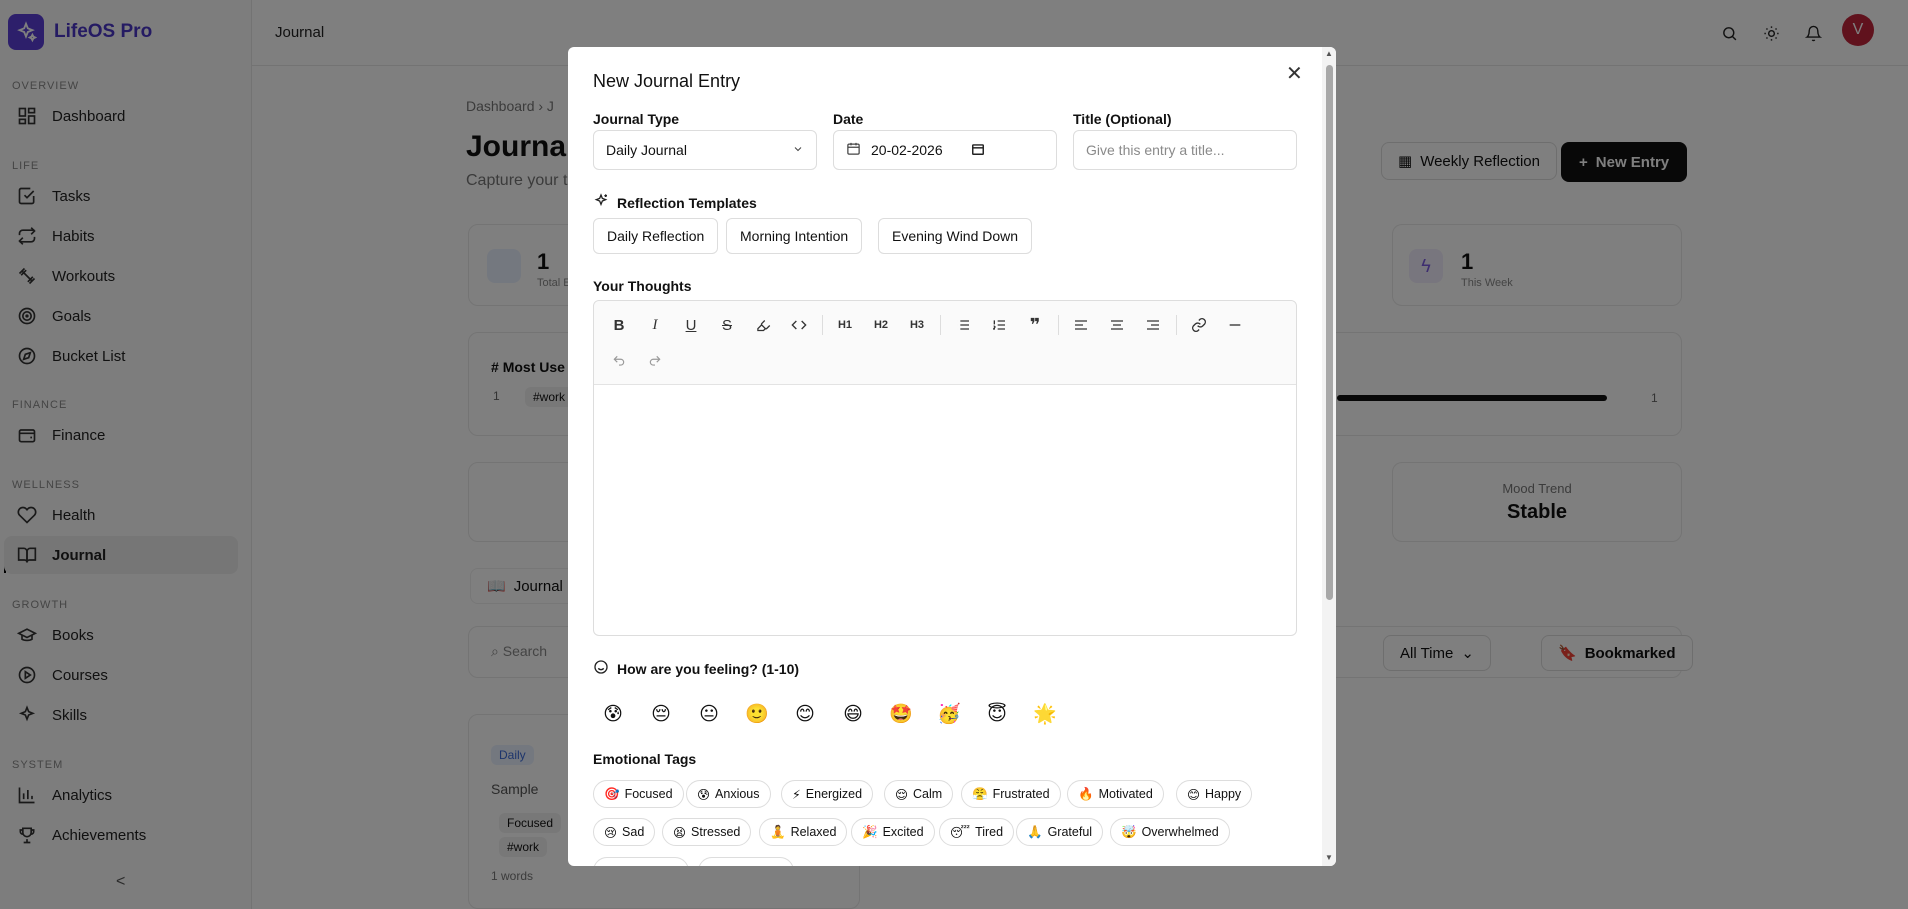 The width and height of the screenshot is (1908, 909). Describe the element at coordinates (707, 832) in the screenshot. I see `emotion-chip-stressed: 😫 Stressed` at that location.